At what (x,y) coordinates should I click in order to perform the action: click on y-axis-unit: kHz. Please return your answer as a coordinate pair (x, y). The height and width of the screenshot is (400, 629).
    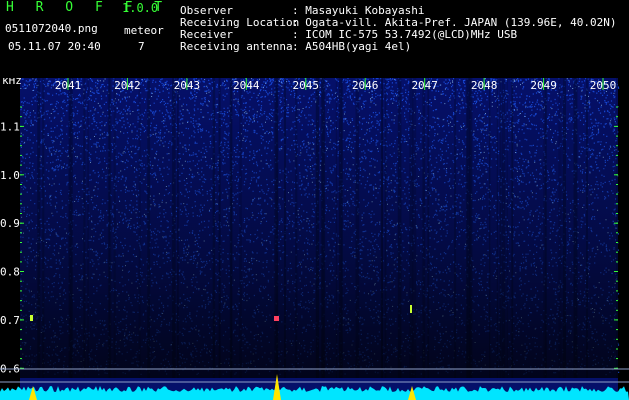
    Looking at the image, I should click on (12, 82).